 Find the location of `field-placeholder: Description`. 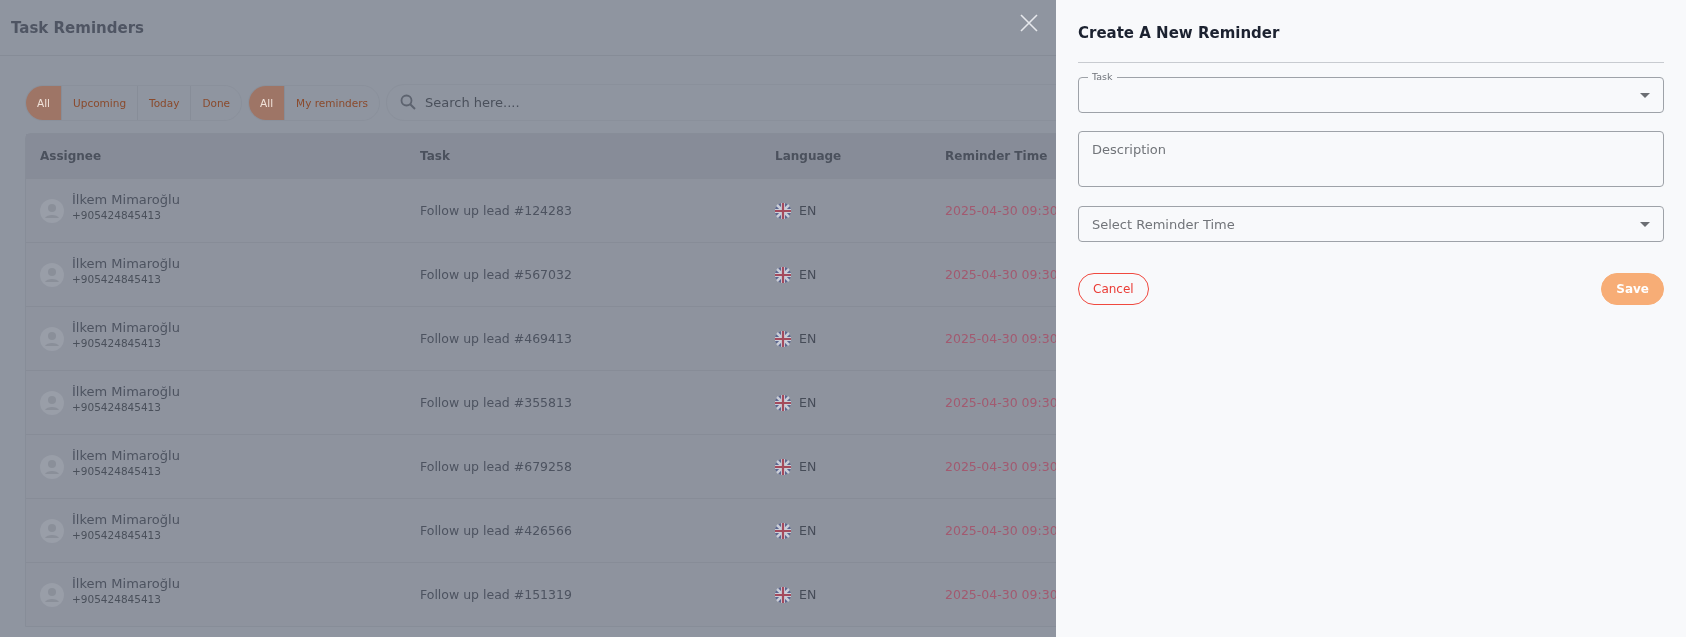

field-placeholder: Description is located at coordinates (1130, 149).